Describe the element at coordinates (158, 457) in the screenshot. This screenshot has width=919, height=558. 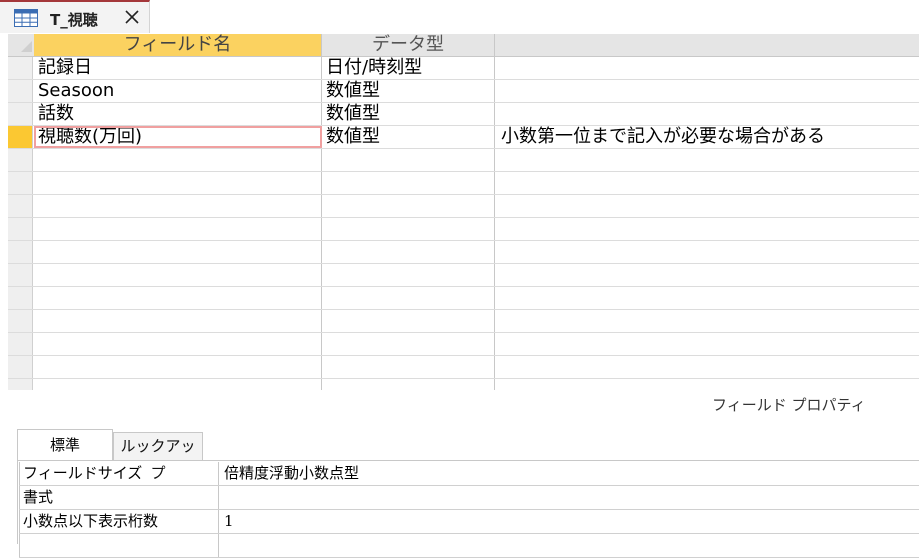
I see `tab-lookup: ルックアップ` at that location.